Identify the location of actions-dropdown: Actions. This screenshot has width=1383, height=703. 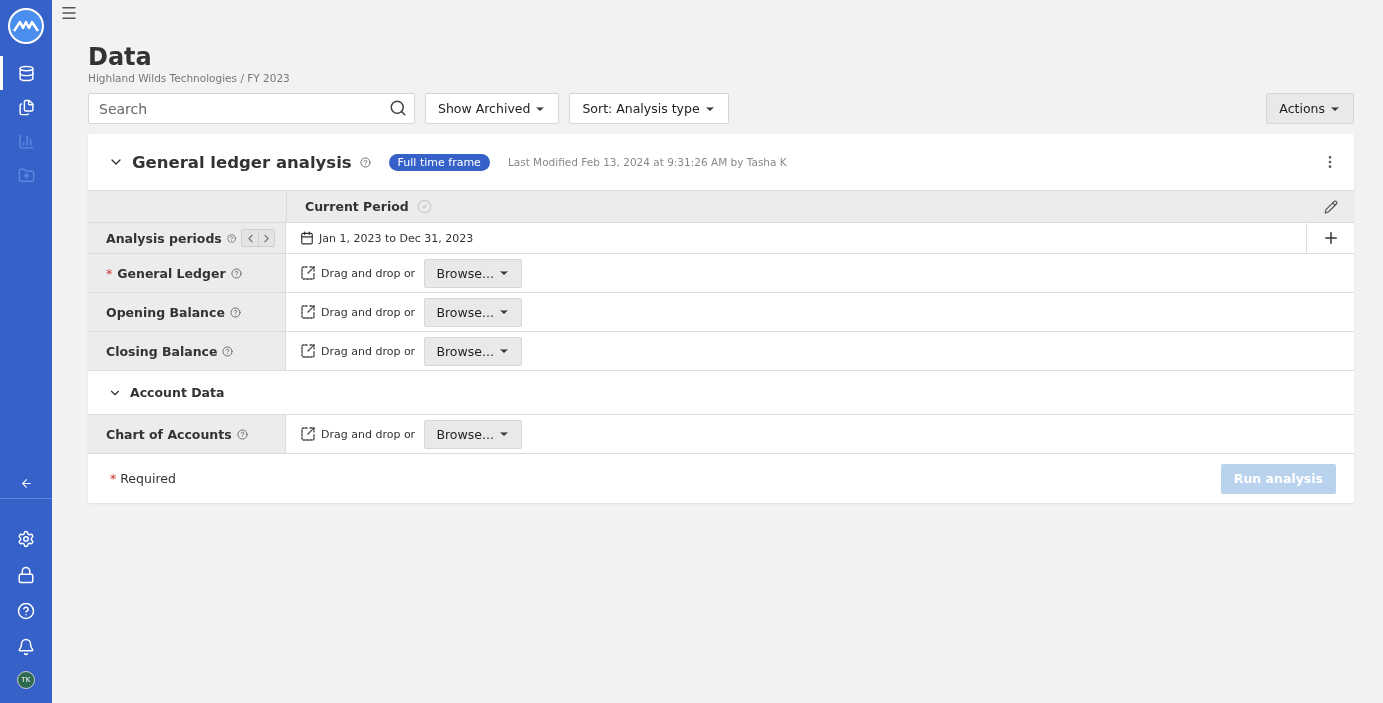
(1310, 108).